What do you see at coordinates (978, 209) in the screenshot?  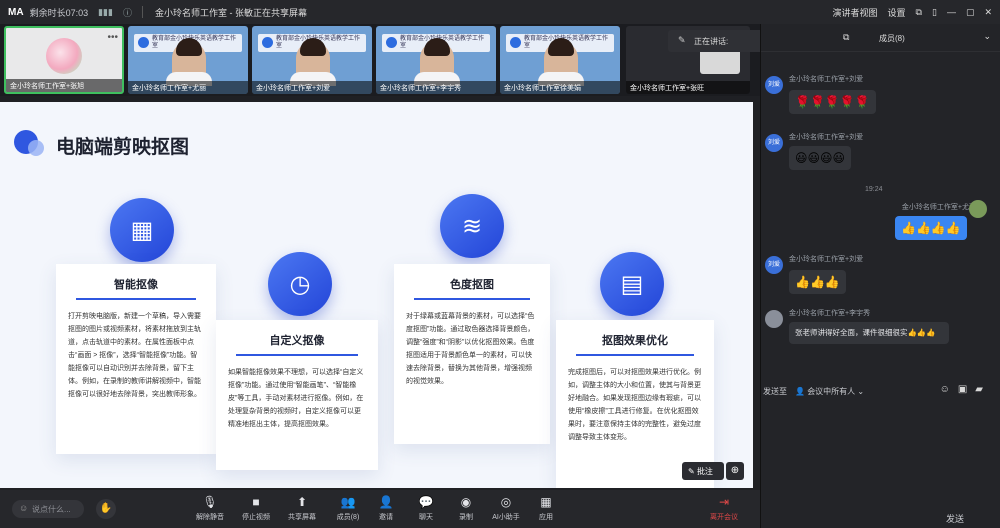 I see `avatar` at bounding box center [978, 209].